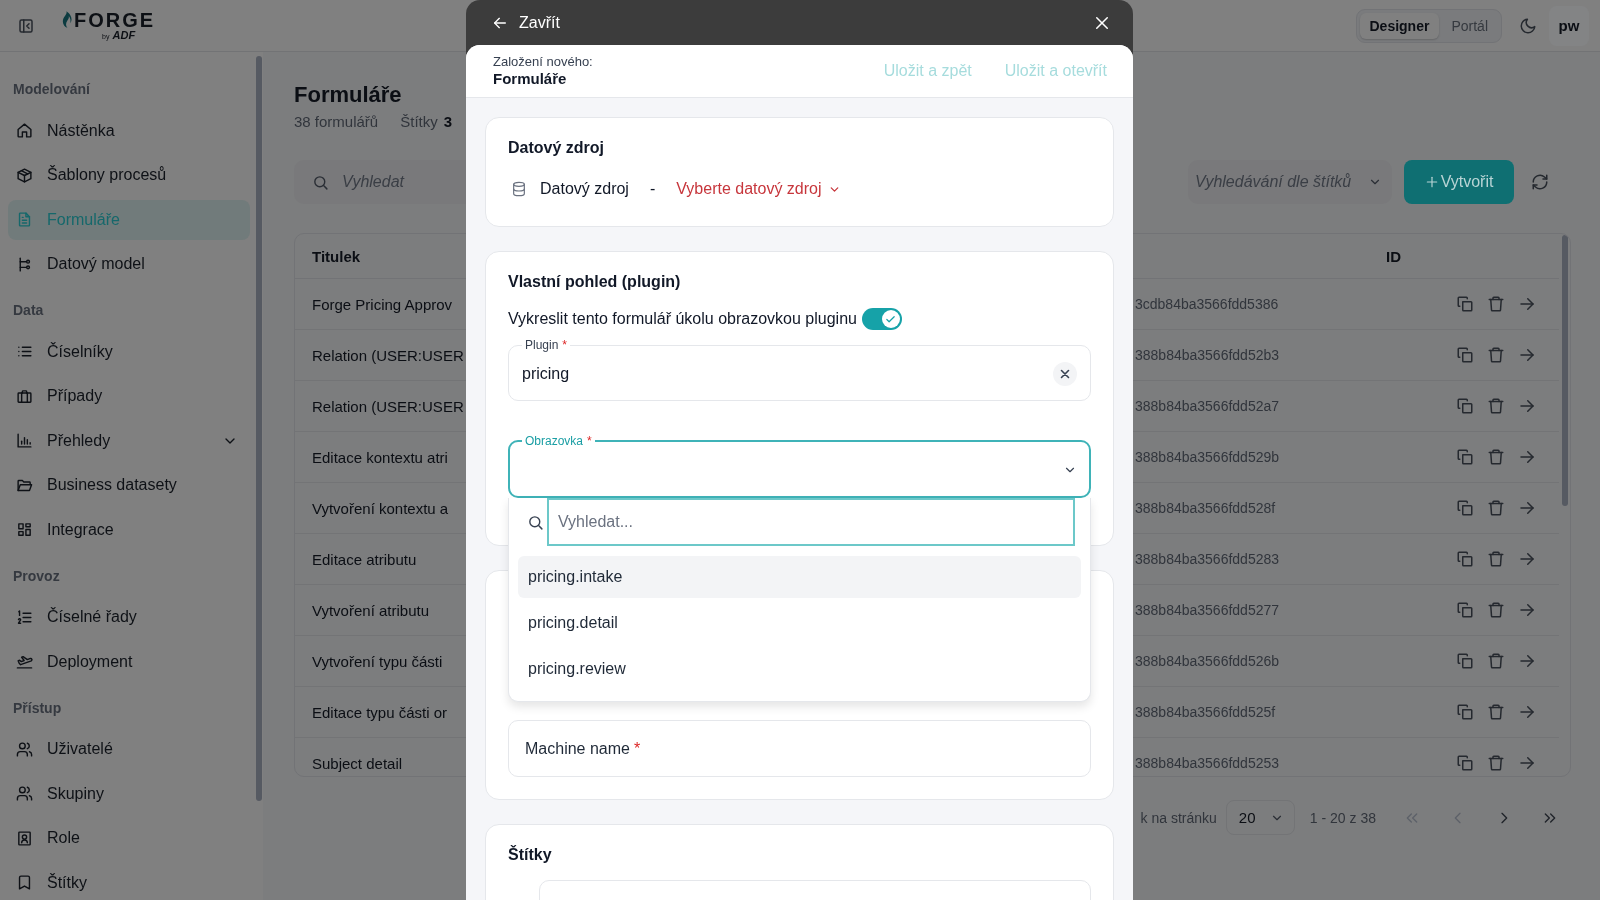 This screenshot has height=900, width=1600. What do you see at coordinates (448, 121) in the screenshot?
I see `tags-count: 3` at bounding box center [448, 121].